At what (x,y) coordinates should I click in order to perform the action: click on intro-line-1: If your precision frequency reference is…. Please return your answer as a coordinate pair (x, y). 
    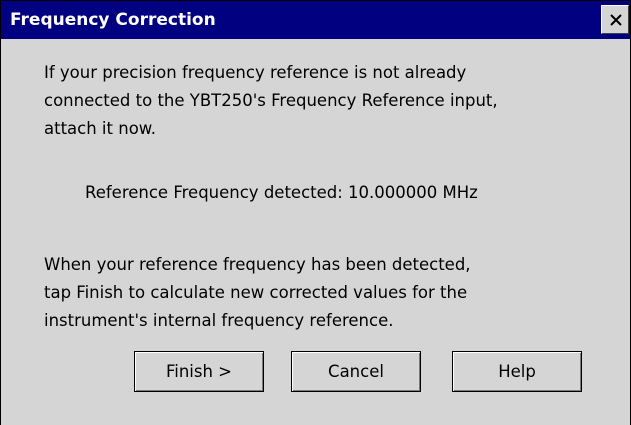
    Looking at the image, I should click on (255, 72).